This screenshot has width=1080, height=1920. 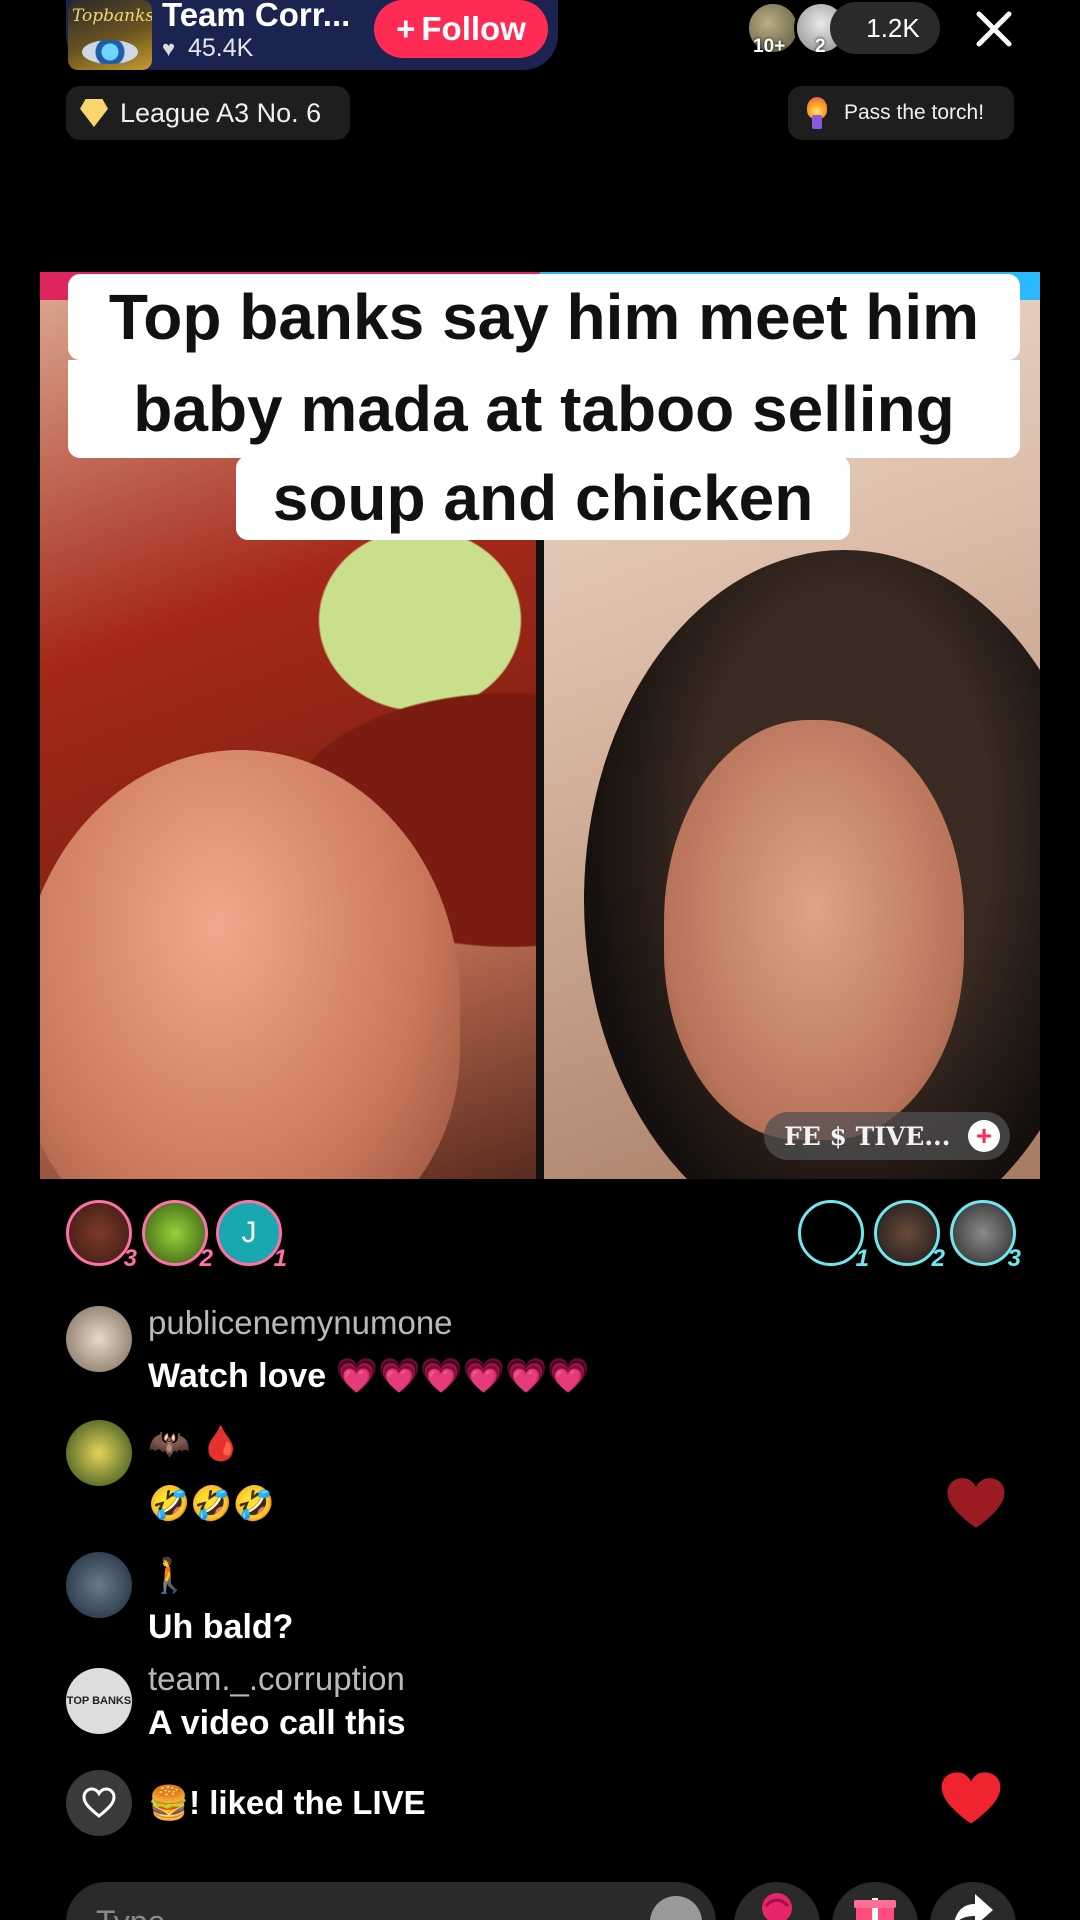 What do you see at coordinates (914, 112) in the screenshot?
I see `torch-label: Pass the torch!` at bounding box center [914, 112].